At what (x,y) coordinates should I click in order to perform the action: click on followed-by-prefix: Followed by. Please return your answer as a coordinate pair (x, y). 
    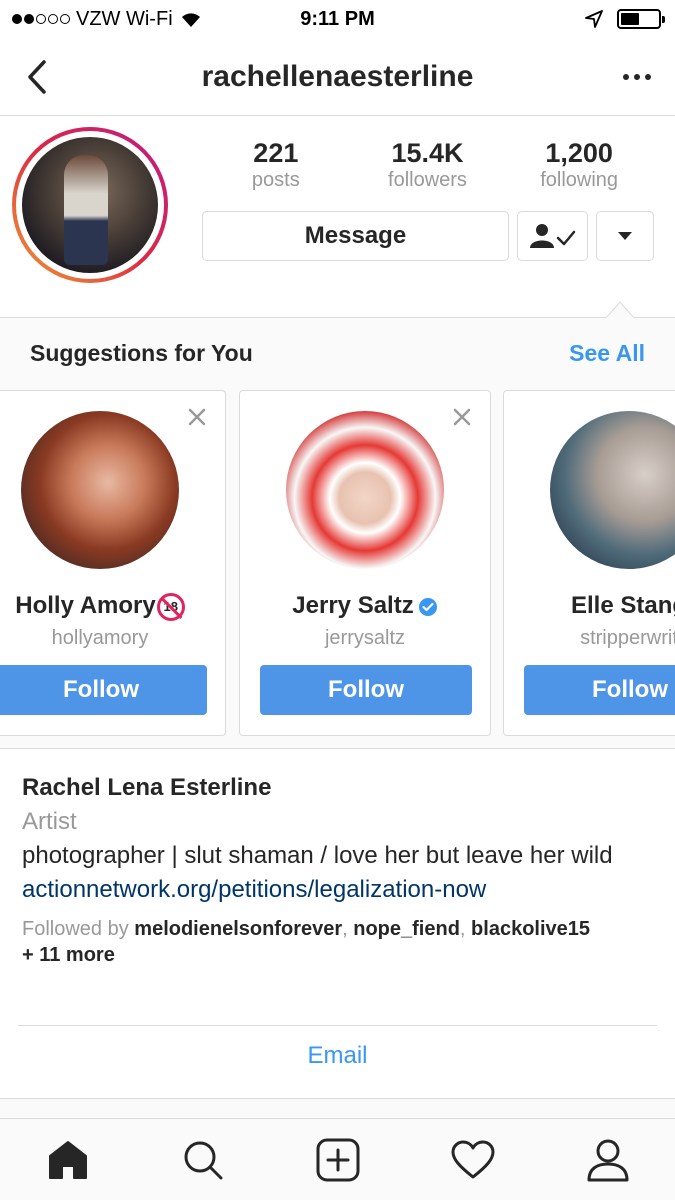
    Looking at the image, I should click on (78, 929).